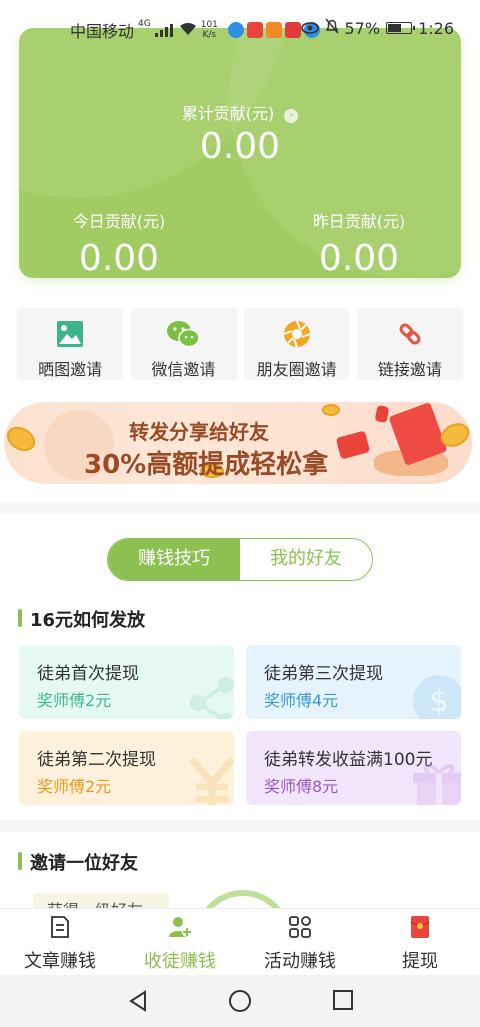 This screenshot has width=480, height=1027. Describe the element at coordinates (401, 28) in the screenshot. I see `battery-icon` at that location.